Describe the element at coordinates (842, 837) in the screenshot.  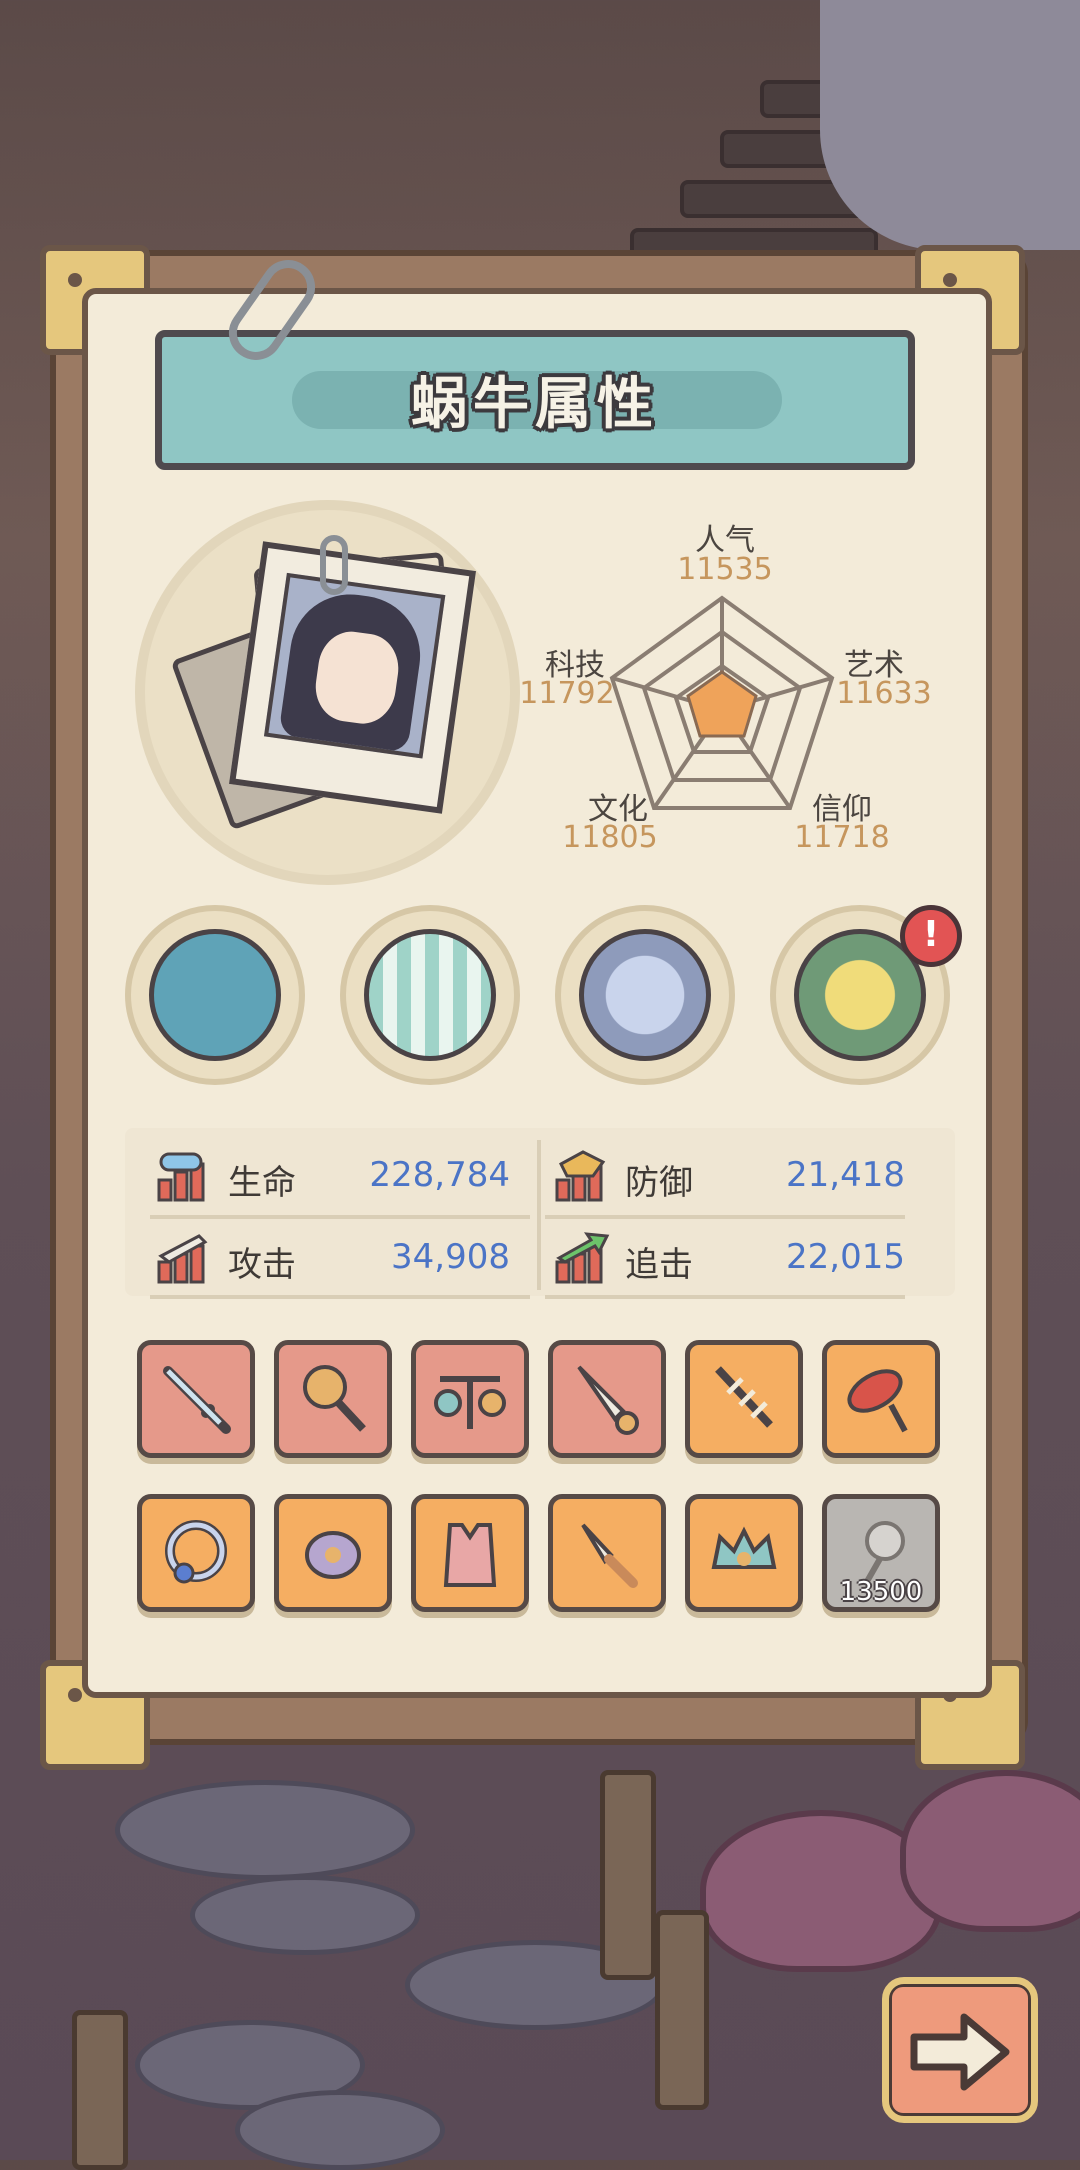
I see `stat-value-faith: 11718` at that location.